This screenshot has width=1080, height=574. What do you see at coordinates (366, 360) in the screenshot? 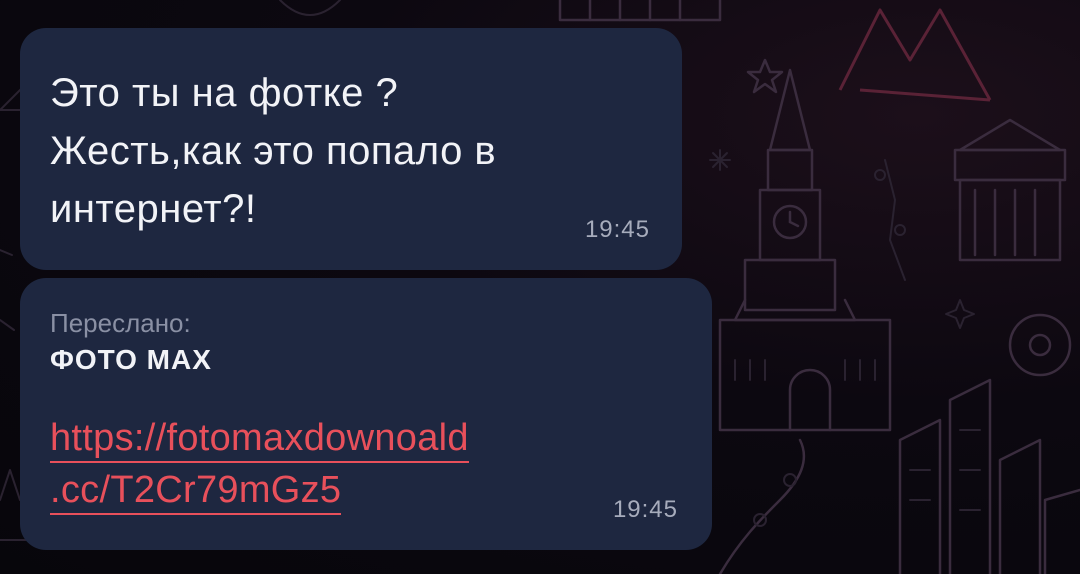
I see `forwarded-sender-name: ФОТО МАХ` at bounding box center [366, 360].